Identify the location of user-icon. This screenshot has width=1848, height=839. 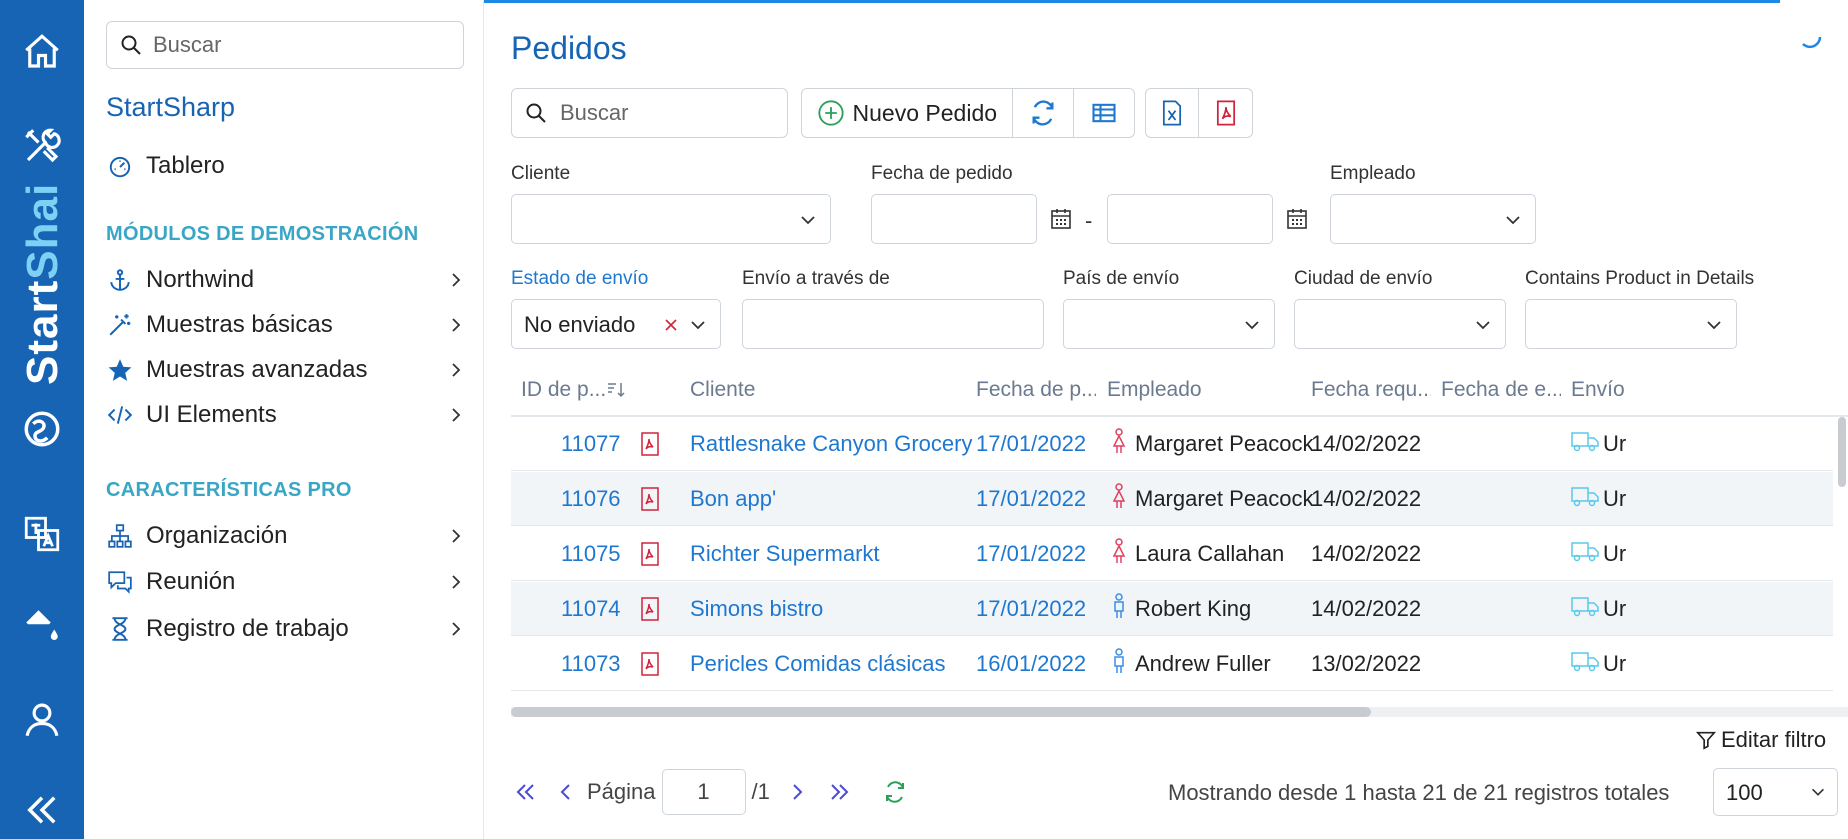
(42, 720).